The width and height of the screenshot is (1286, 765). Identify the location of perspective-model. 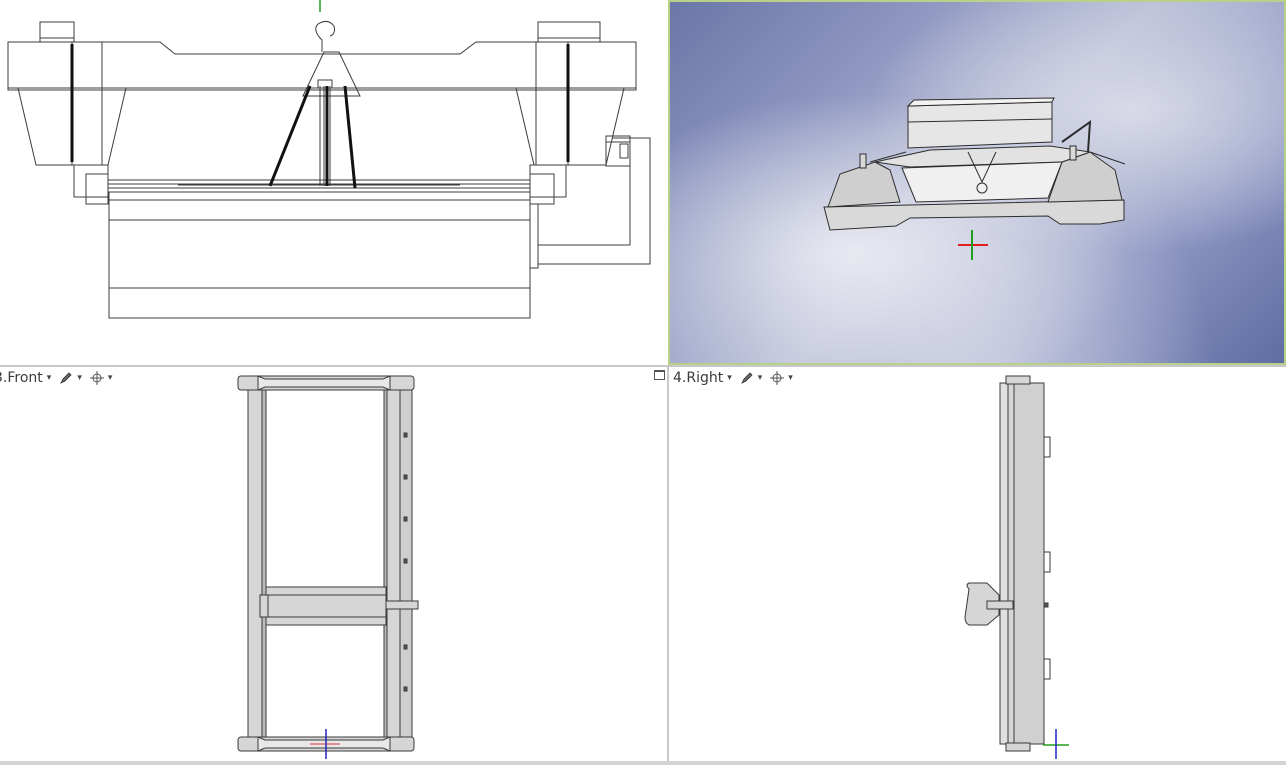
(974, 178).